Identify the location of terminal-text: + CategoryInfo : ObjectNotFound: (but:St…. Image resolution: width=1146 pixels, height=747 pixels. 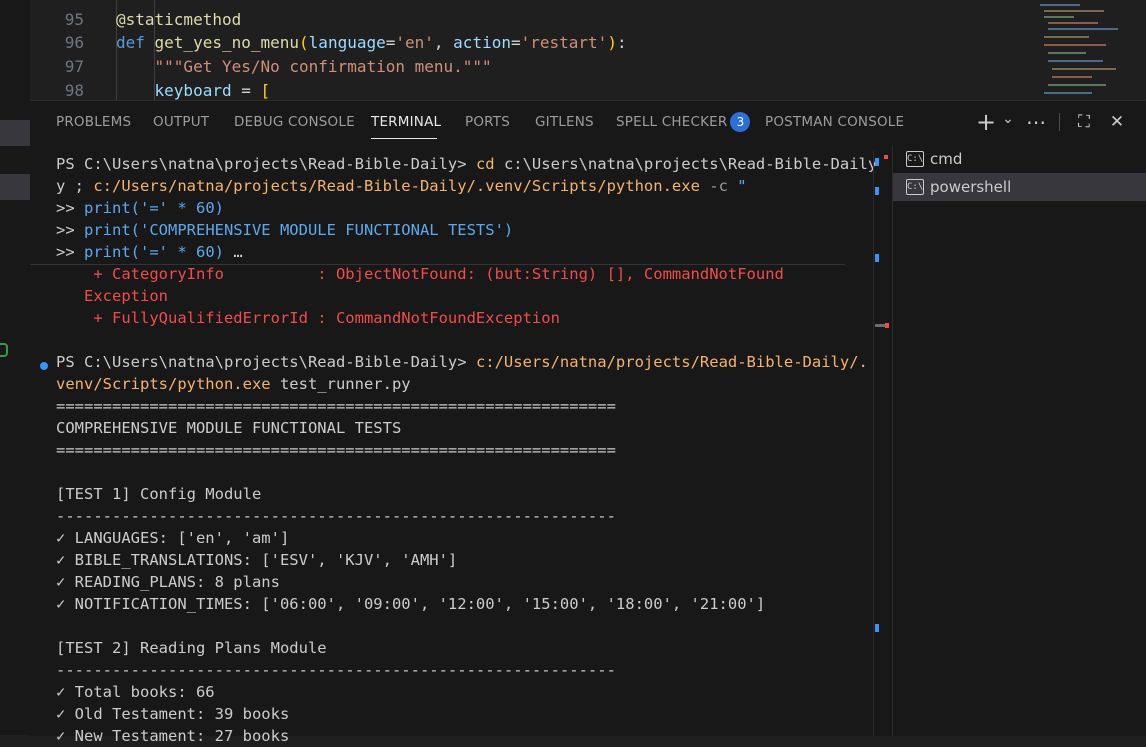
(420, 274).